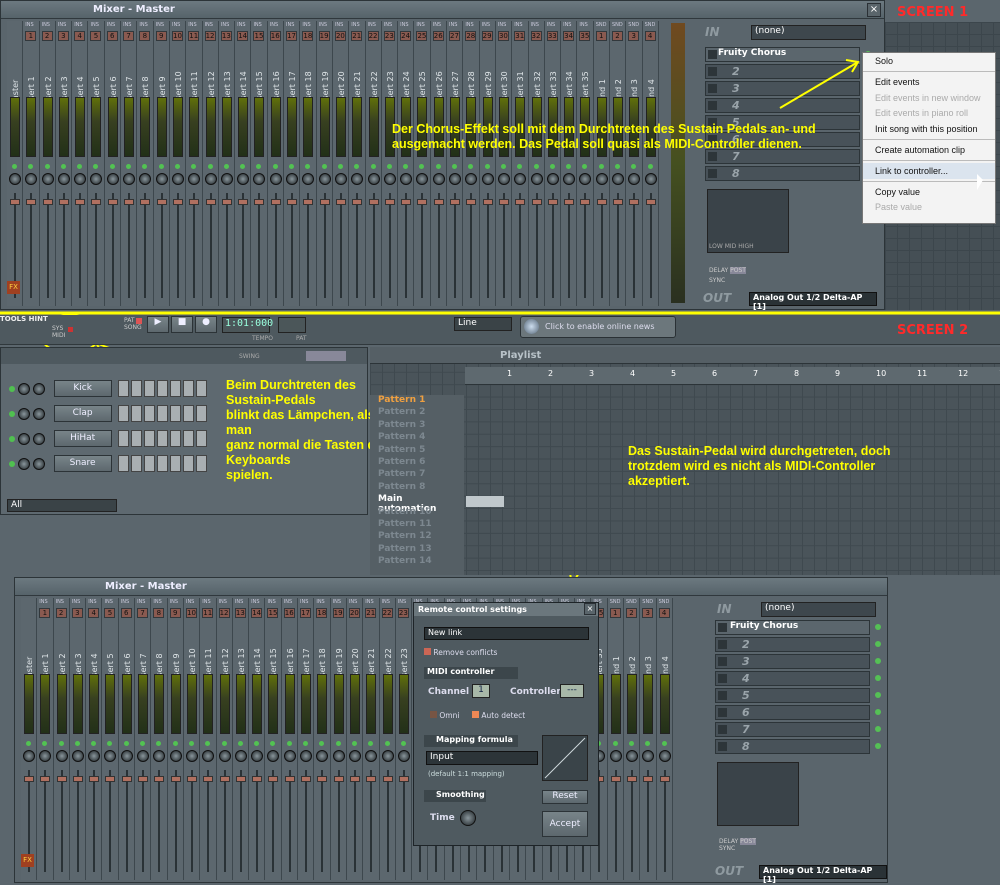 Image resolution: width=1000 pixels, height=885 pixels. I want to click on mapping-formula-header: Mapping formula, so click(471, 741).